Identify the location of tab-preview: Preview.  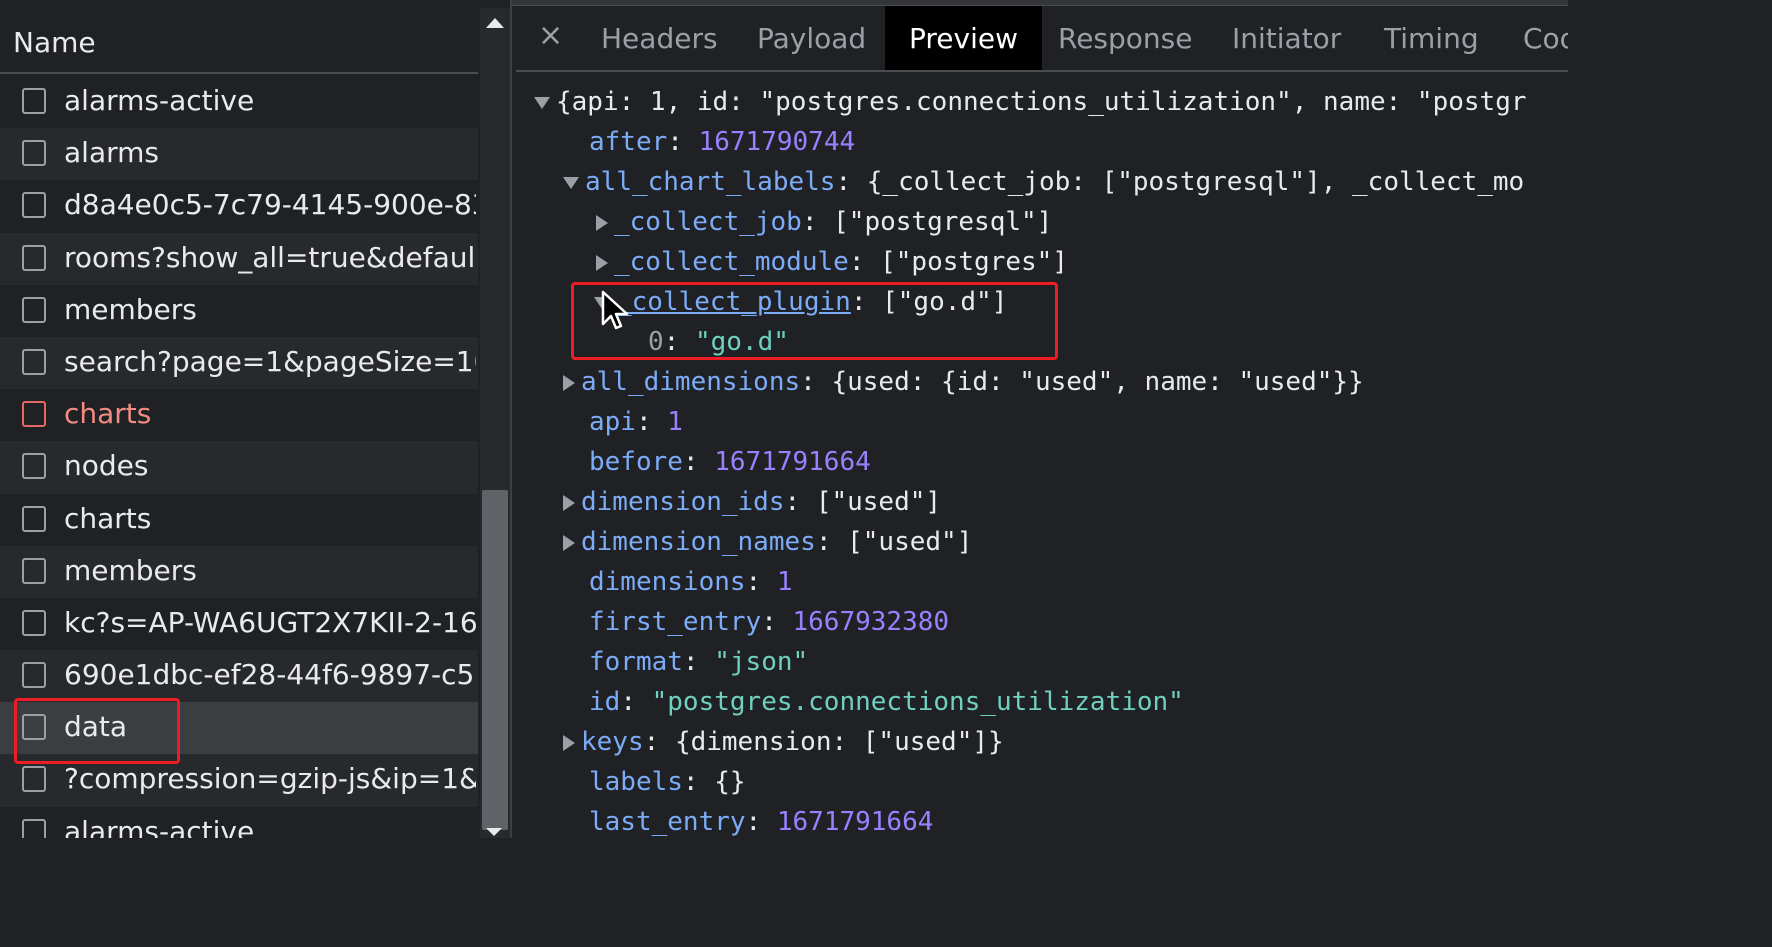
(963, 38).